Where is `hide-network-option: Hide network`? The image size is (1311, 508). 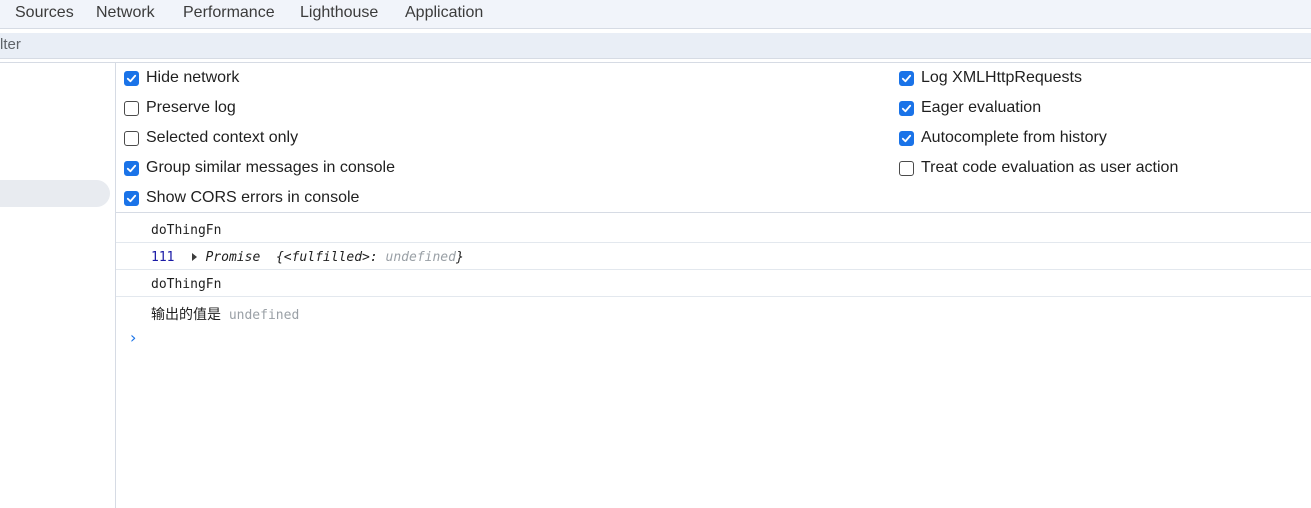 hide-network-option: Hide network is located at coordinates (181, 78).